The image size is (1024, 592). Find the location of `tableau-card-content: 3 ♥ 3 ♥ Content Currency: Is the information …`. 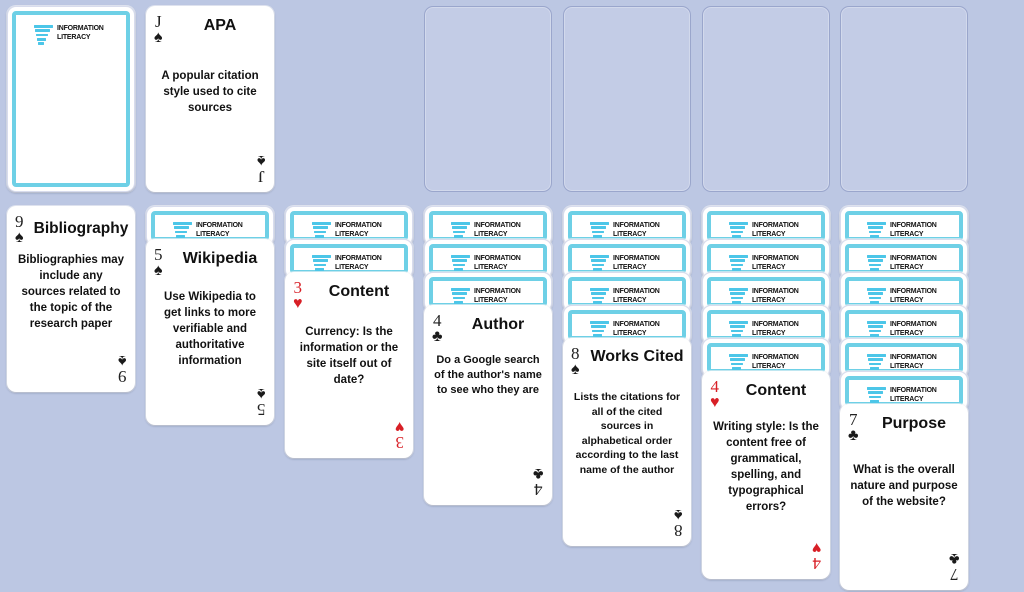

tableau-card-content: 3 ♥ 3 ♥ Content Currency: Is the information … is located at coordinates (349, 365).